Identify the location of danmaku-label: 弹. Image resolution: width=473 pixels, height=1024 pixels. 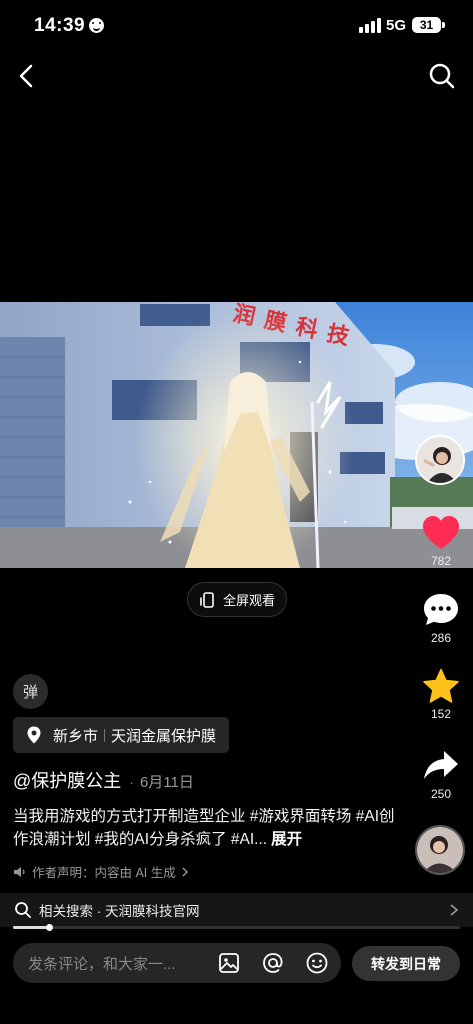
(30, 692).